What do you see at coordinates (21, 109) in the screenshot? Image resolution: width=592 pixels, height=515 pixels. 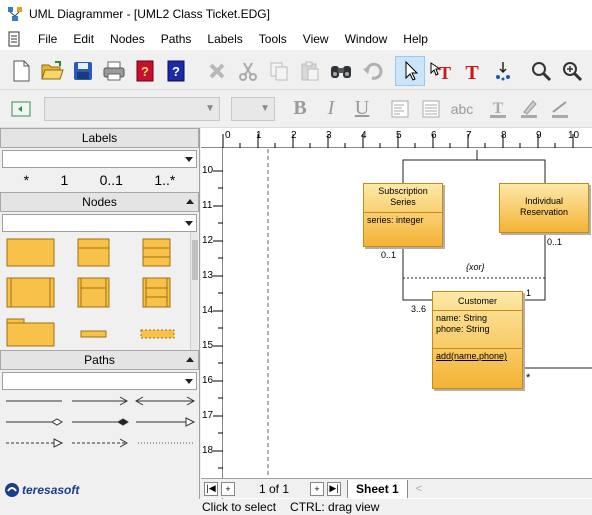 I see `back-icon` at bounding box center [21, 109].